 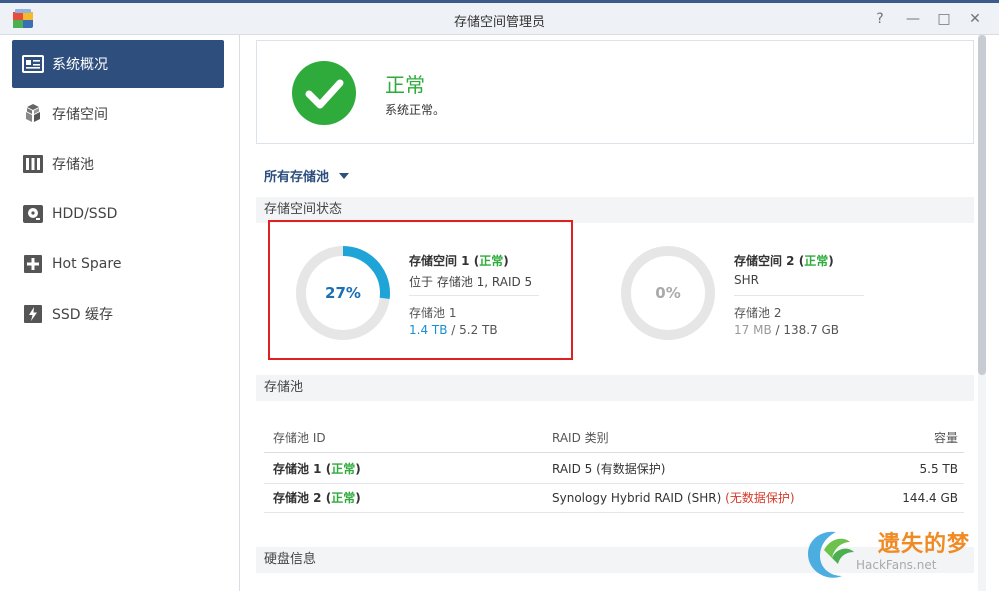 I want to click on sidebar-item-label: 系统概况, so click(x=80, y=65).